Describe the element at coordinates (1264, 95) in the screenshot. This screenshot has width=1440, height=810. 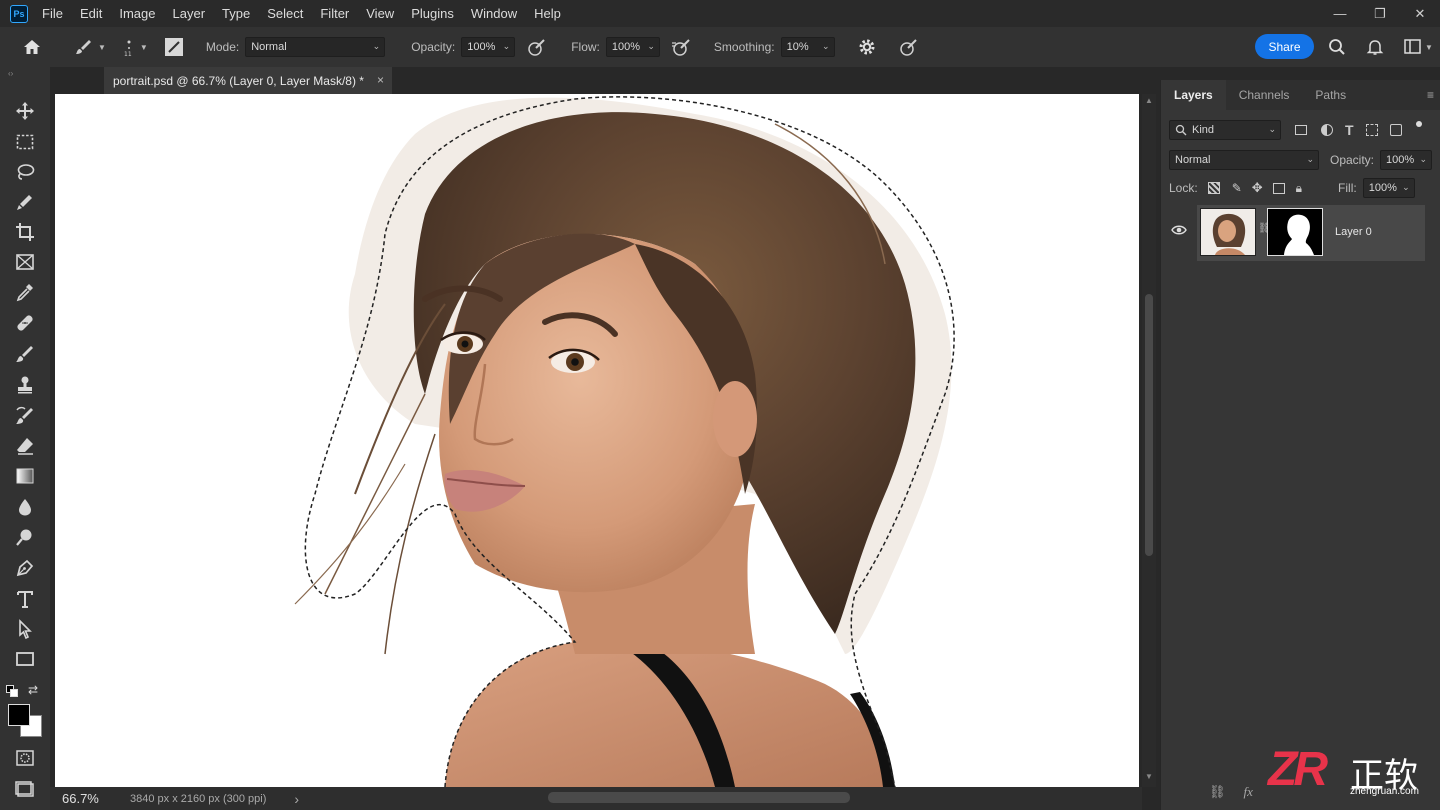
I see `tab-channels: Channels` at that location.